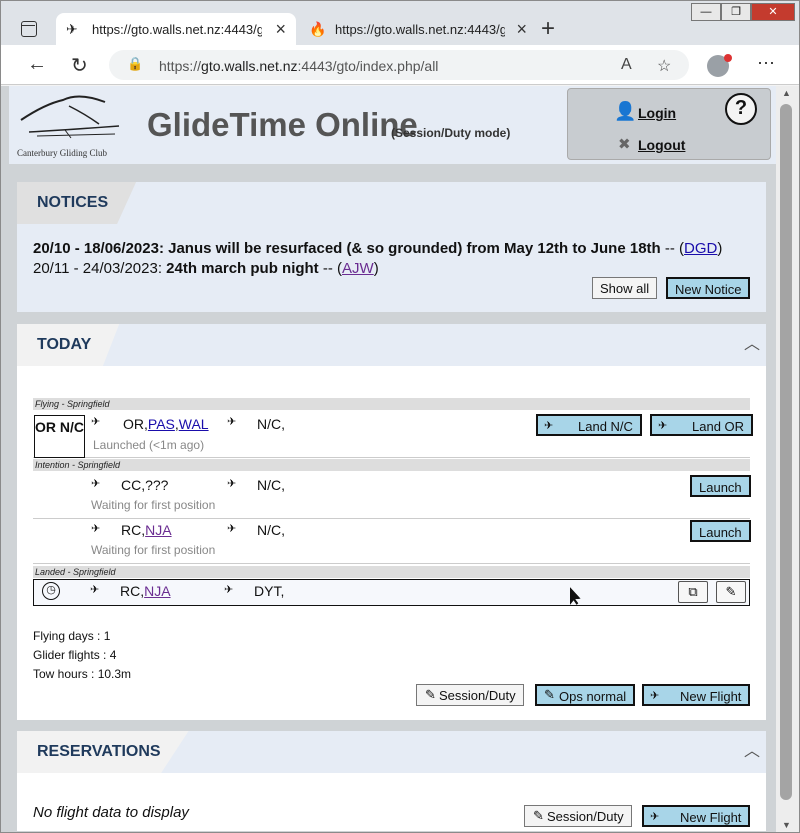 The image size is (800, 833). I want to click on notices-header: NOTICES, so click(391, 203).